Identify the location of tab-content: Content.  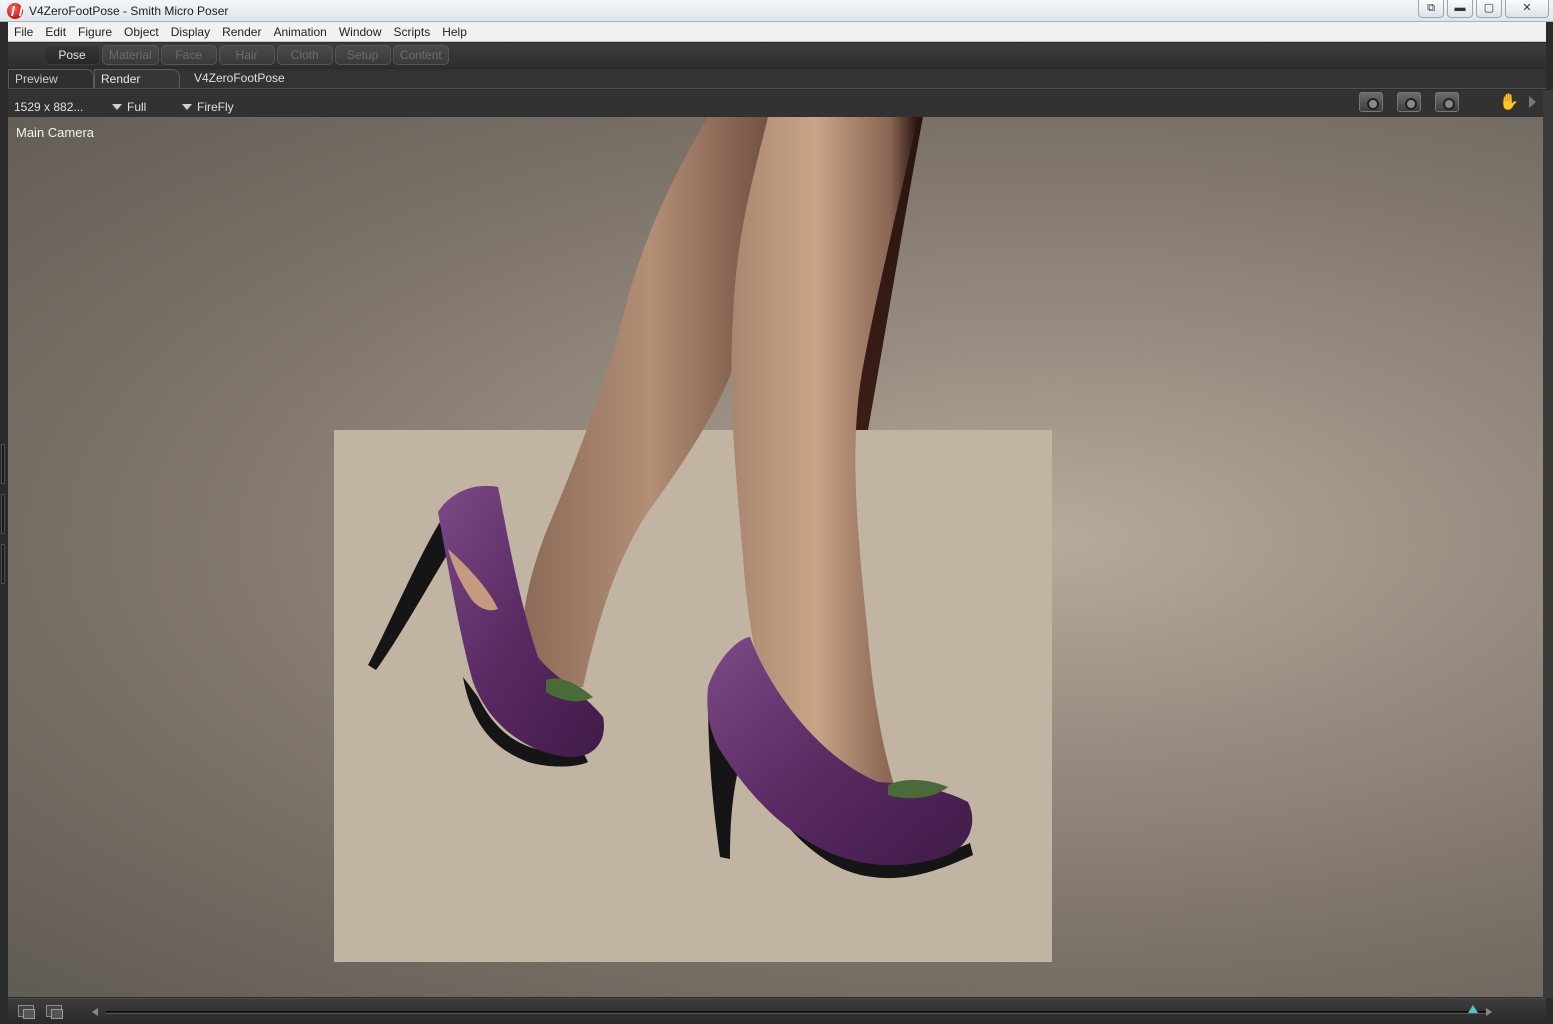
(420, 55).